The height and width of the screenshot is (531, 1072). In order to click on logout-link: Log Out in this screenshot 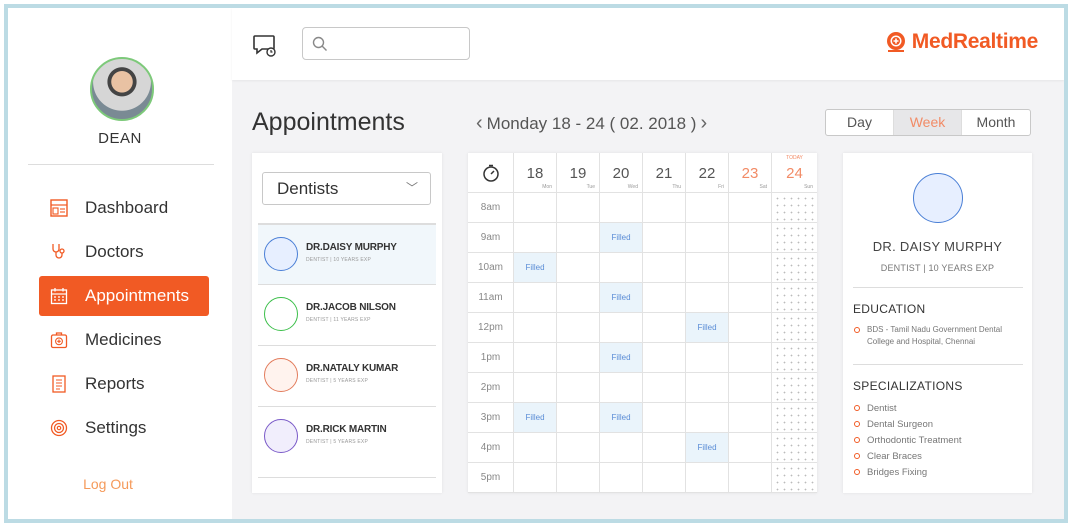, I will do `click(108, 484)`.